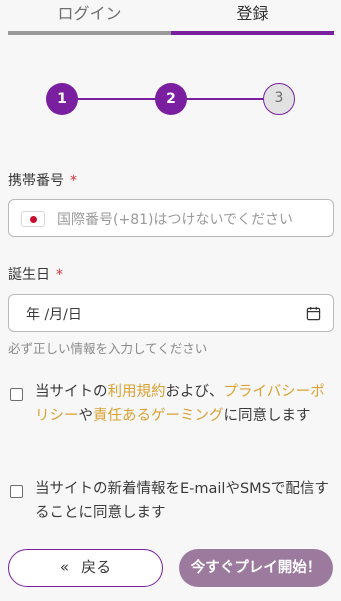  I want to click on double-chevron-left-icon: «, so click(64, 567).